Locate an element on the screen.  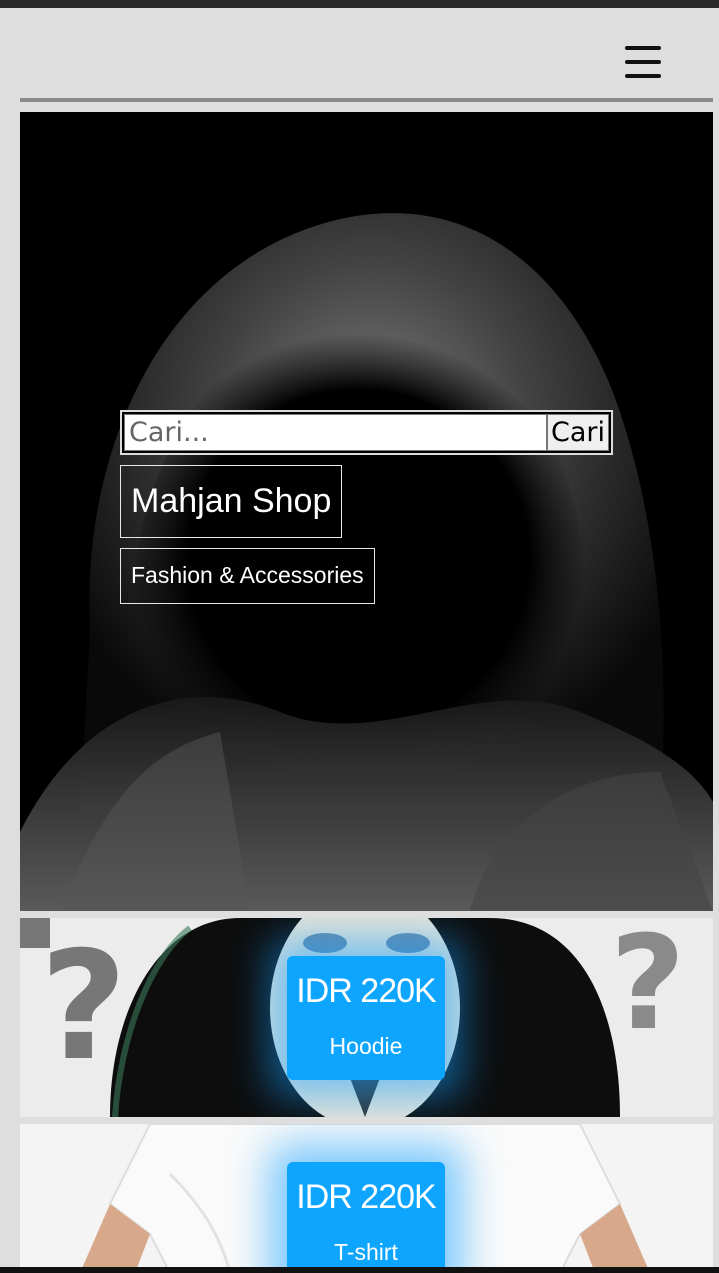
price-badge: IDR 220K T-shirt is located at coordinates (366, 1217).